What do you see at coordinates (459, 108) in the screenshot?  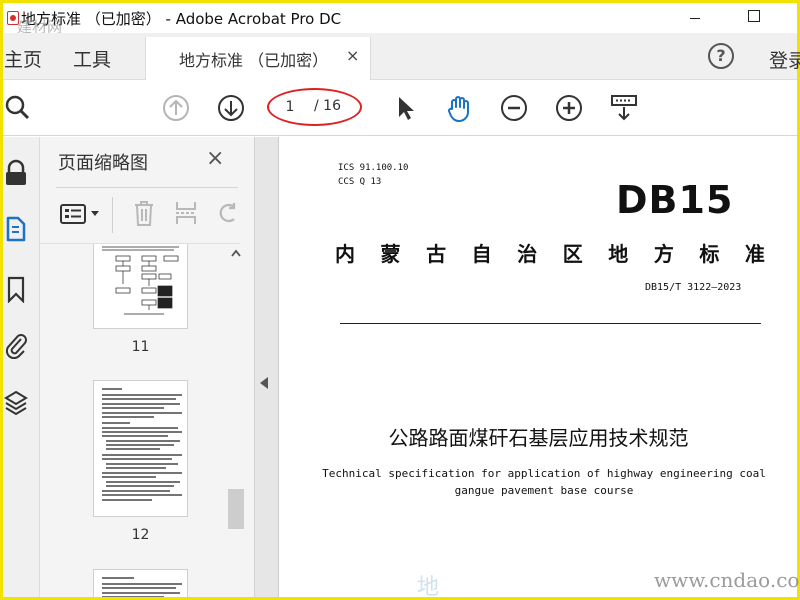 I see `hand-tool-icon` at bounding box center [459, 108].